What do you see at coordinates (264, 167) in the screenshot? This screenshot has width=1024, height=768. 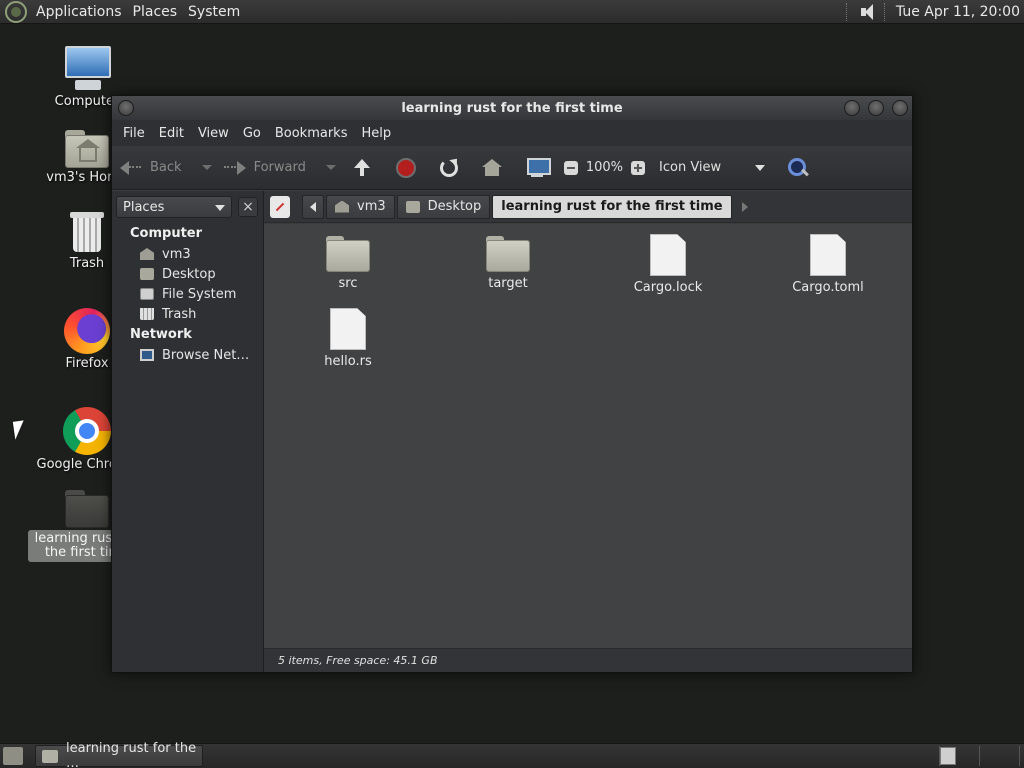 I see `forward-button: Forward` at bounding box center [264, 167].